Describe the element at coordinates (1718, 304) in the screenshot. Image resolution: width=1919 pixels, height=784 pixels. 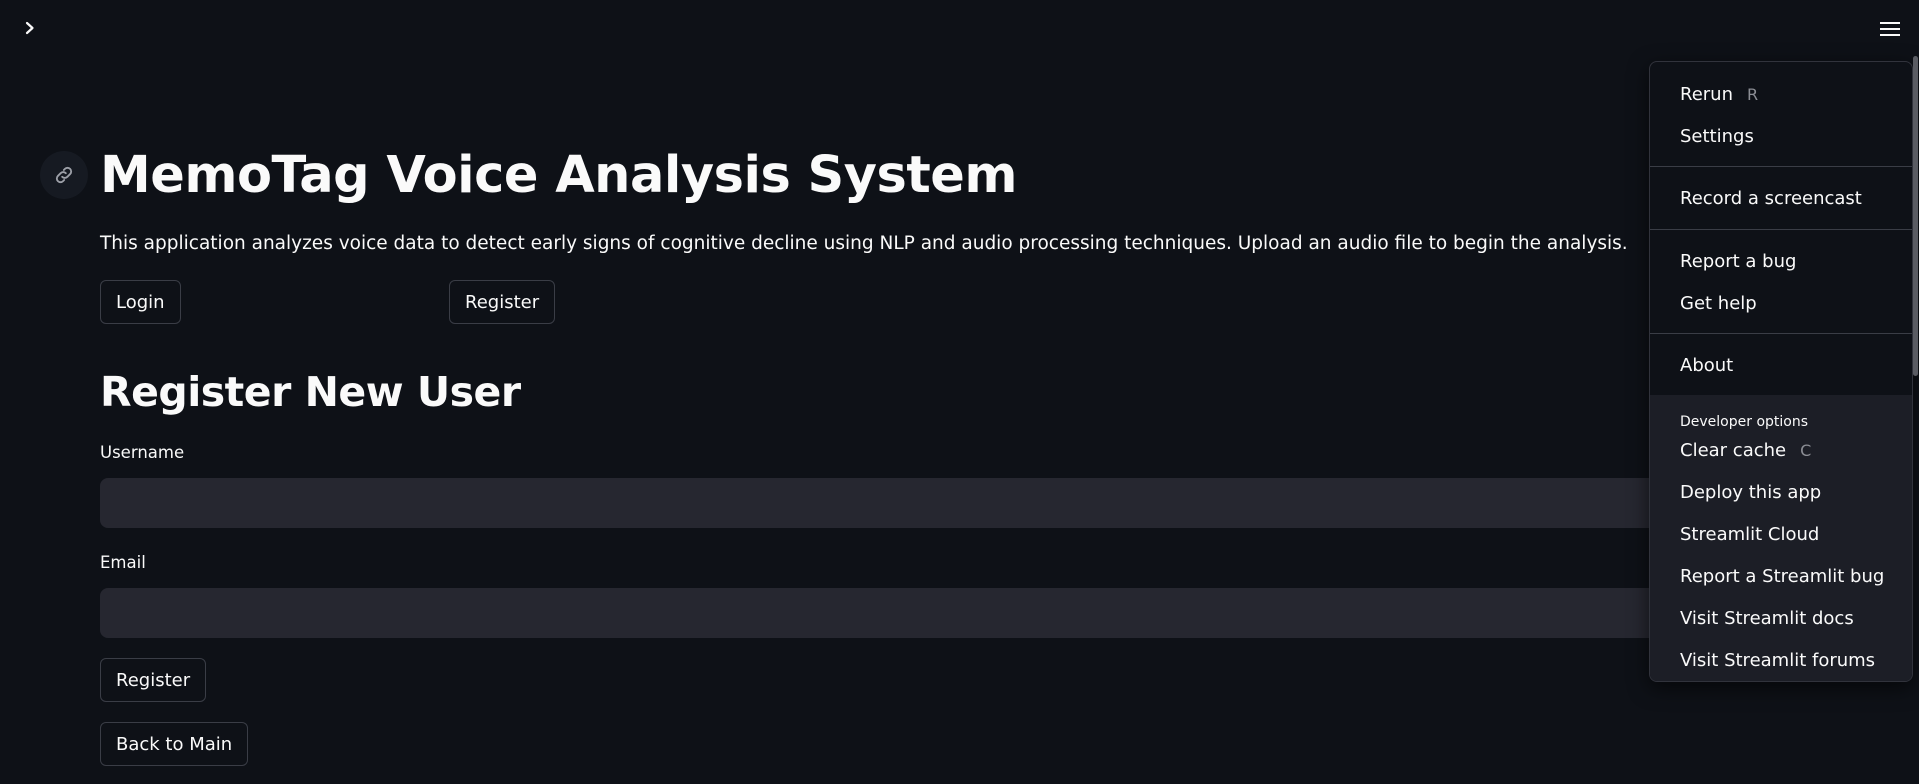
I see `menu-item-get-help: Get help` at that location.